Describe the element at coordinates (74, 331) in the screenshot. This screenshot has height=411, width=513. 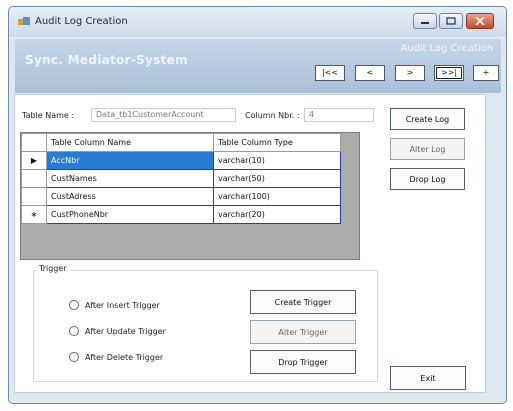
I see `after-update-radio` at that location.